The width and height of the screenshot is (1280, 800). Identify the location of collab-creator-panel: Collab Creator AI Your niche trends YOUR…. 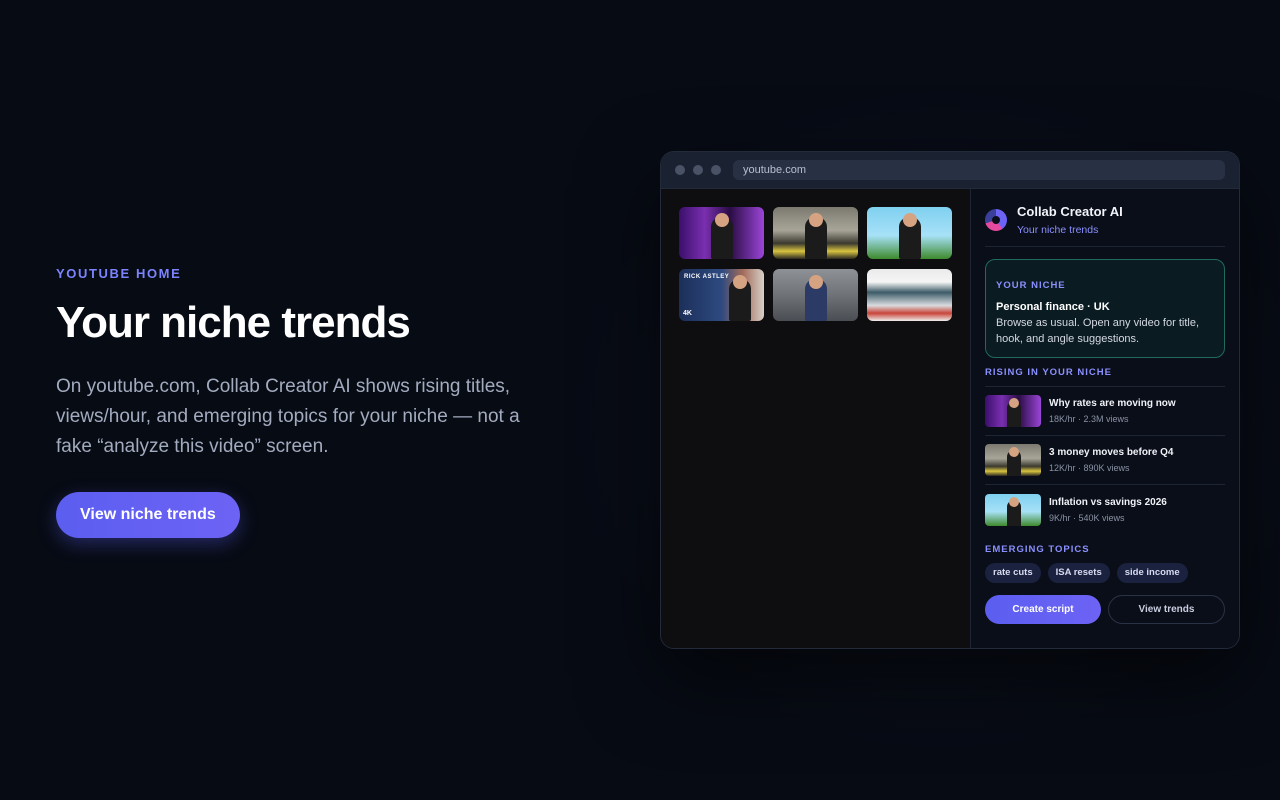
(1105, 418).